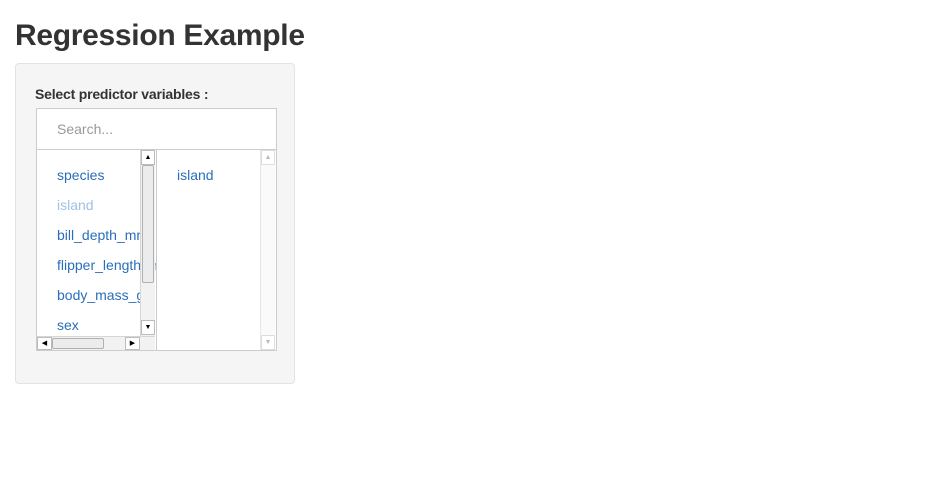 This screenshot has width=936, height=504. What do you see at coordinates (44, 343) in the screenshot?
I see `arrow-left-icon: ◀` at bounding box center [44, 343].